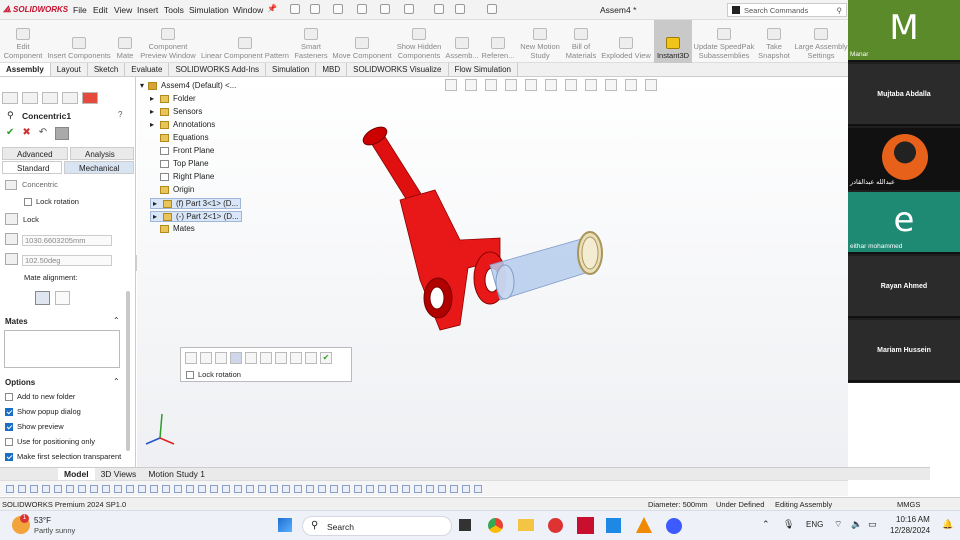 This screenshot has width=960, height=540. I want to click on ribbon-button-3: Component Preview Window, so click(168, 41).